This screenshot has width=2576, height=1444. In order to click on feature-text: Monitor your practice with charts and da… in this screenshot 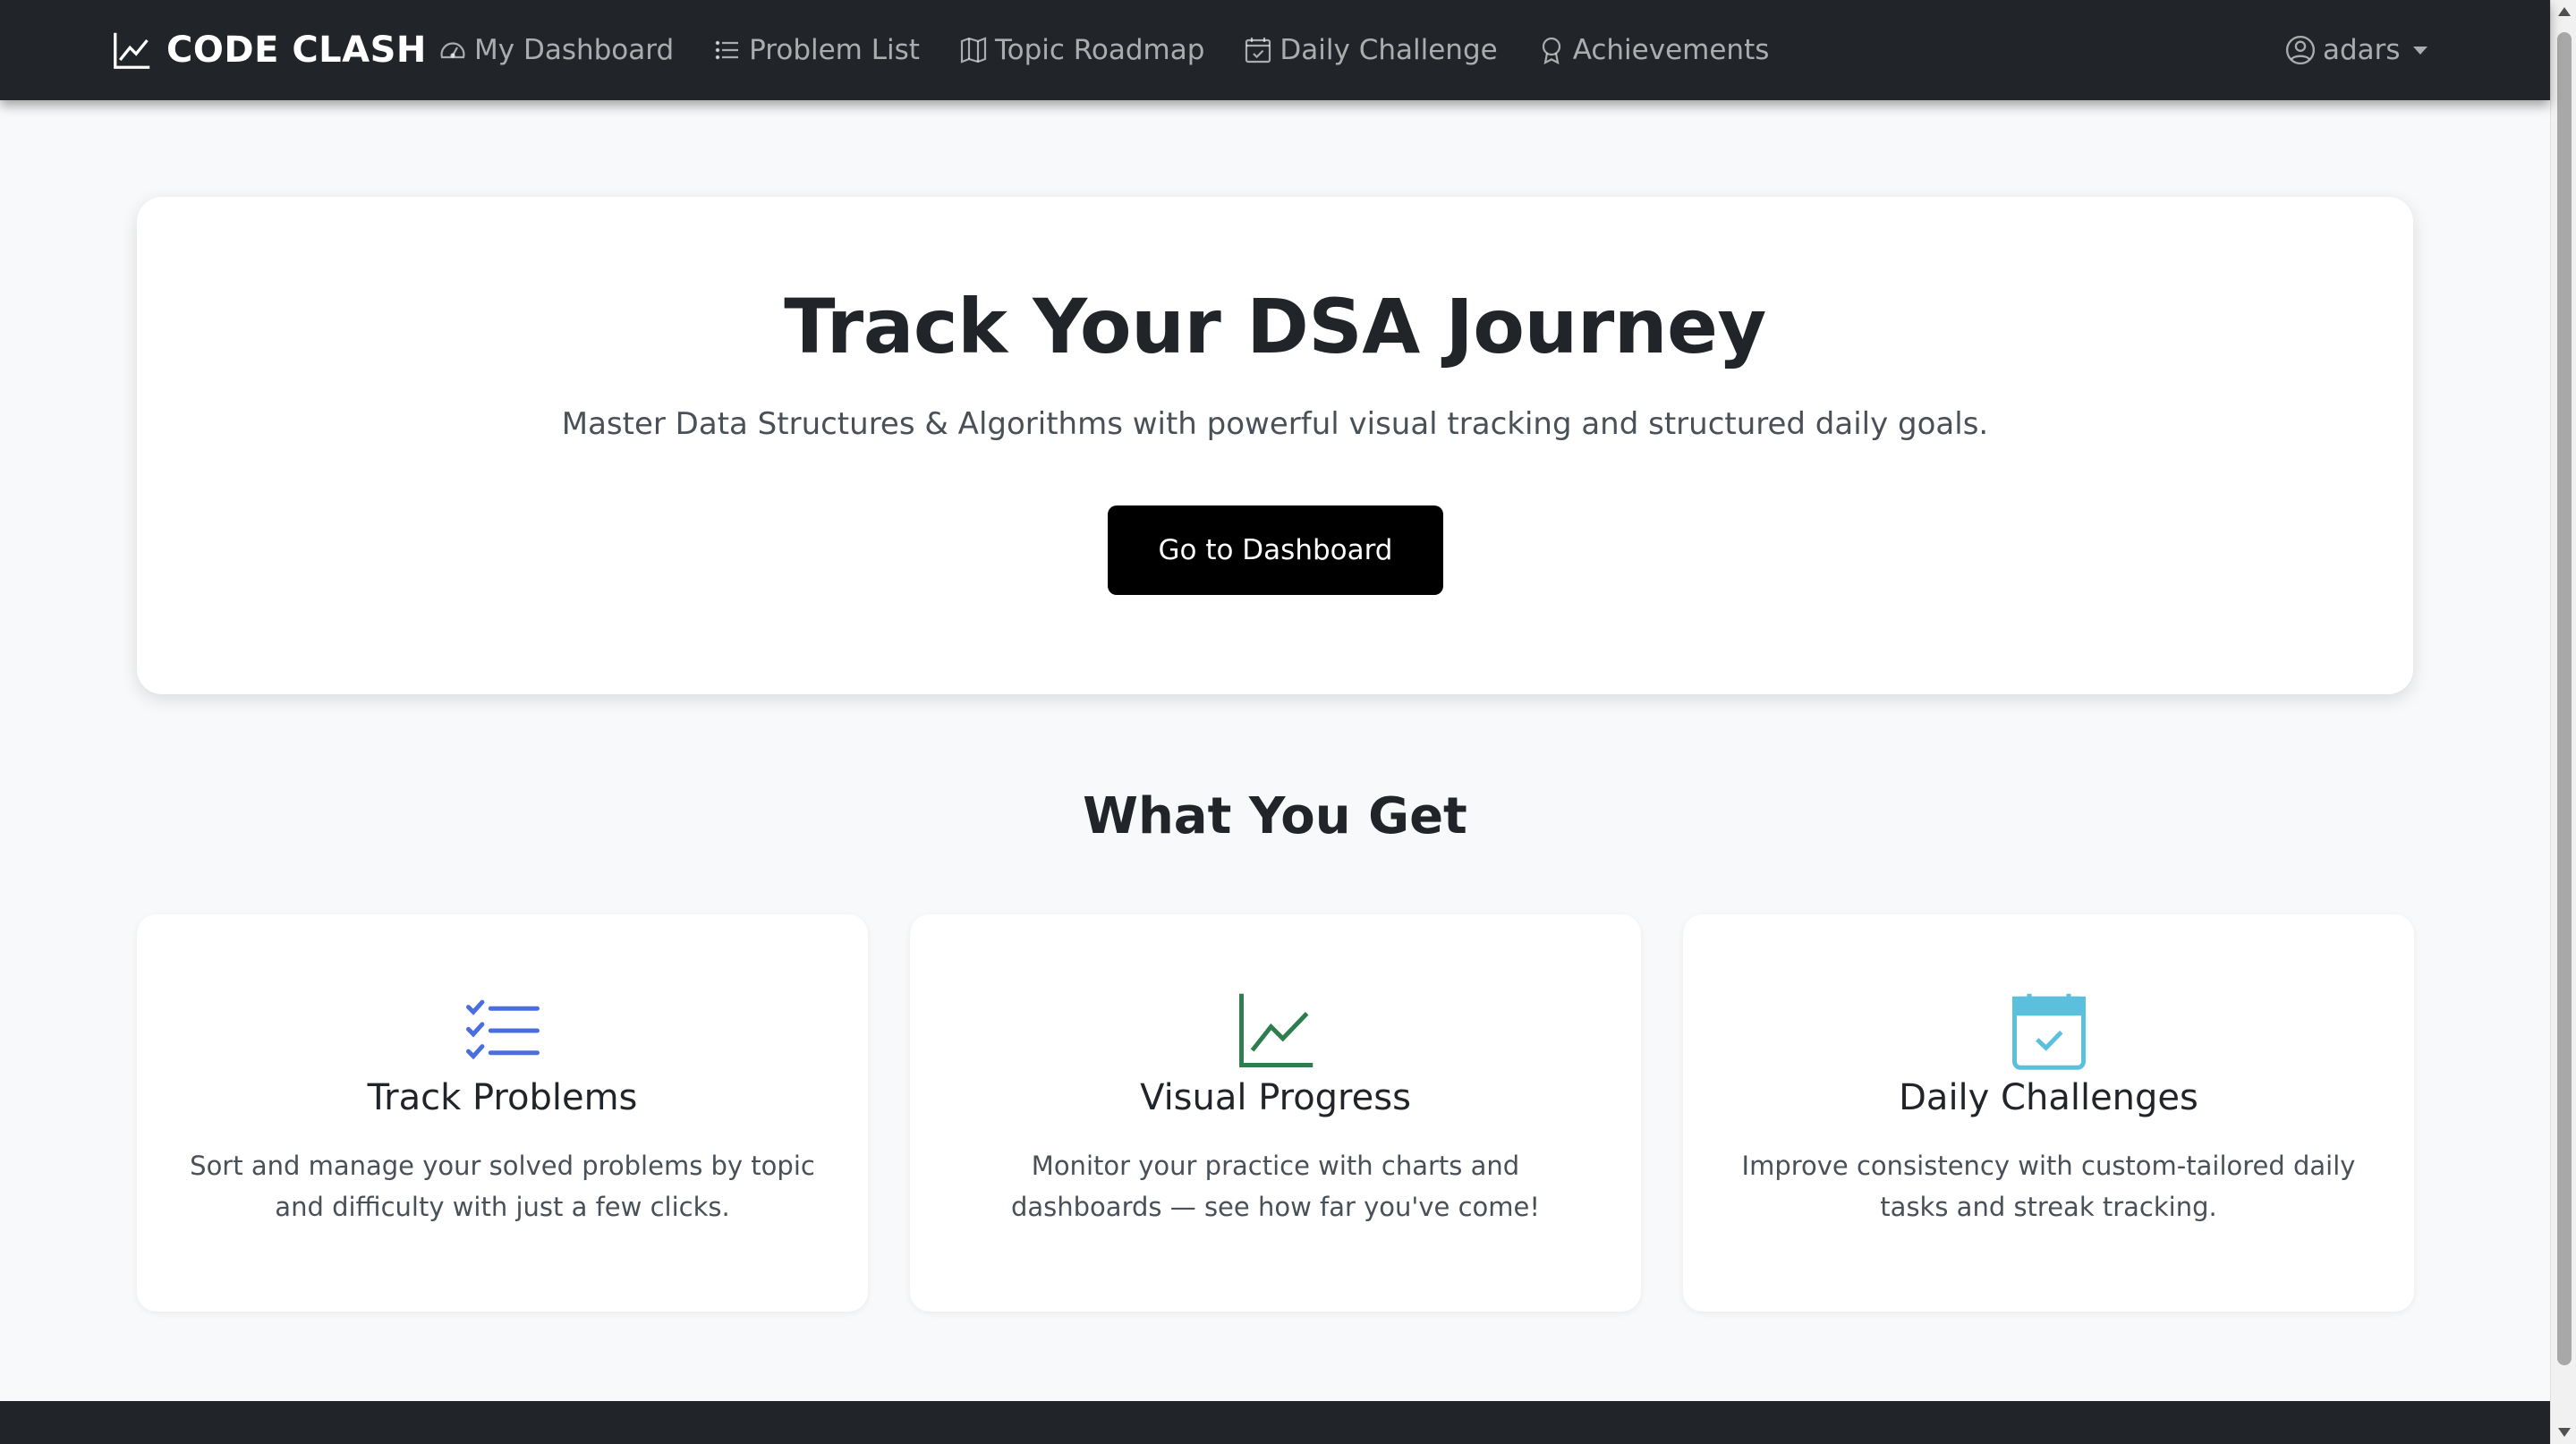, I will do `click(1275, 1186)`.